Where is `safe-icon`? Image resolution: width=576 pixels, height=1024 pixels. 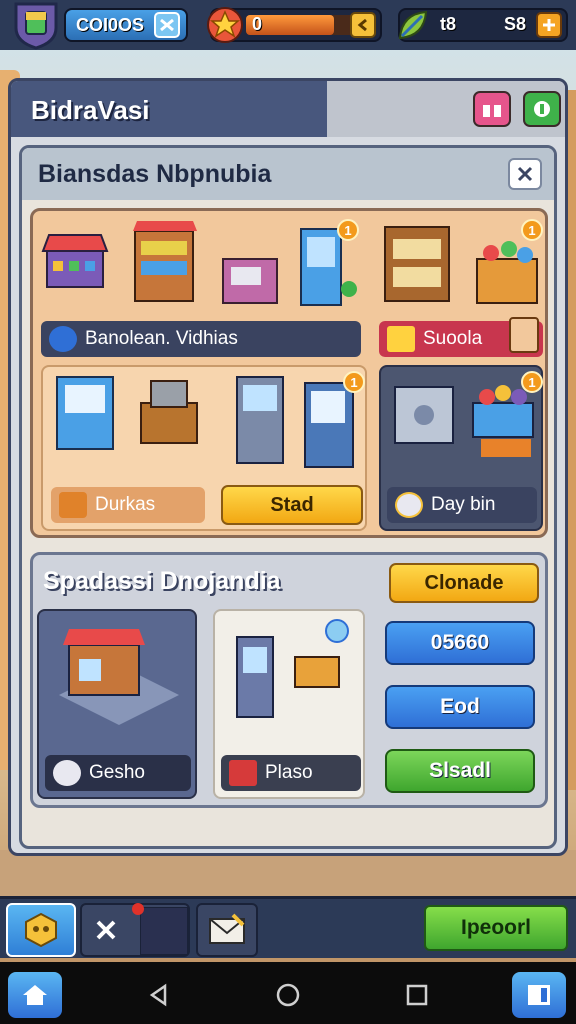 safe-icon is located at coordinates (426, 417).